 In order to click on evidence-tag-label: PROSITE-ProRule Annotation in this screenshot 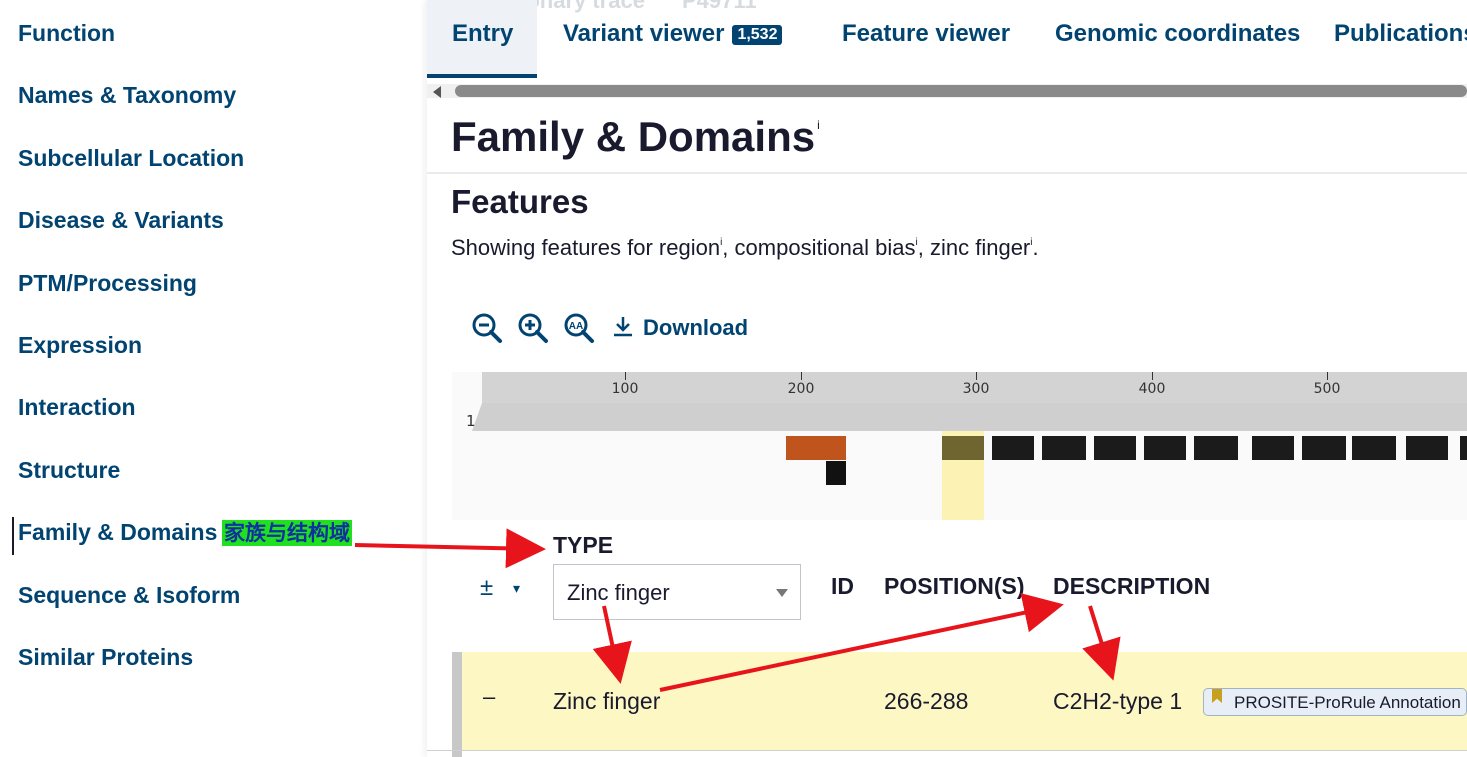, I will do `click(1347, 702)`.